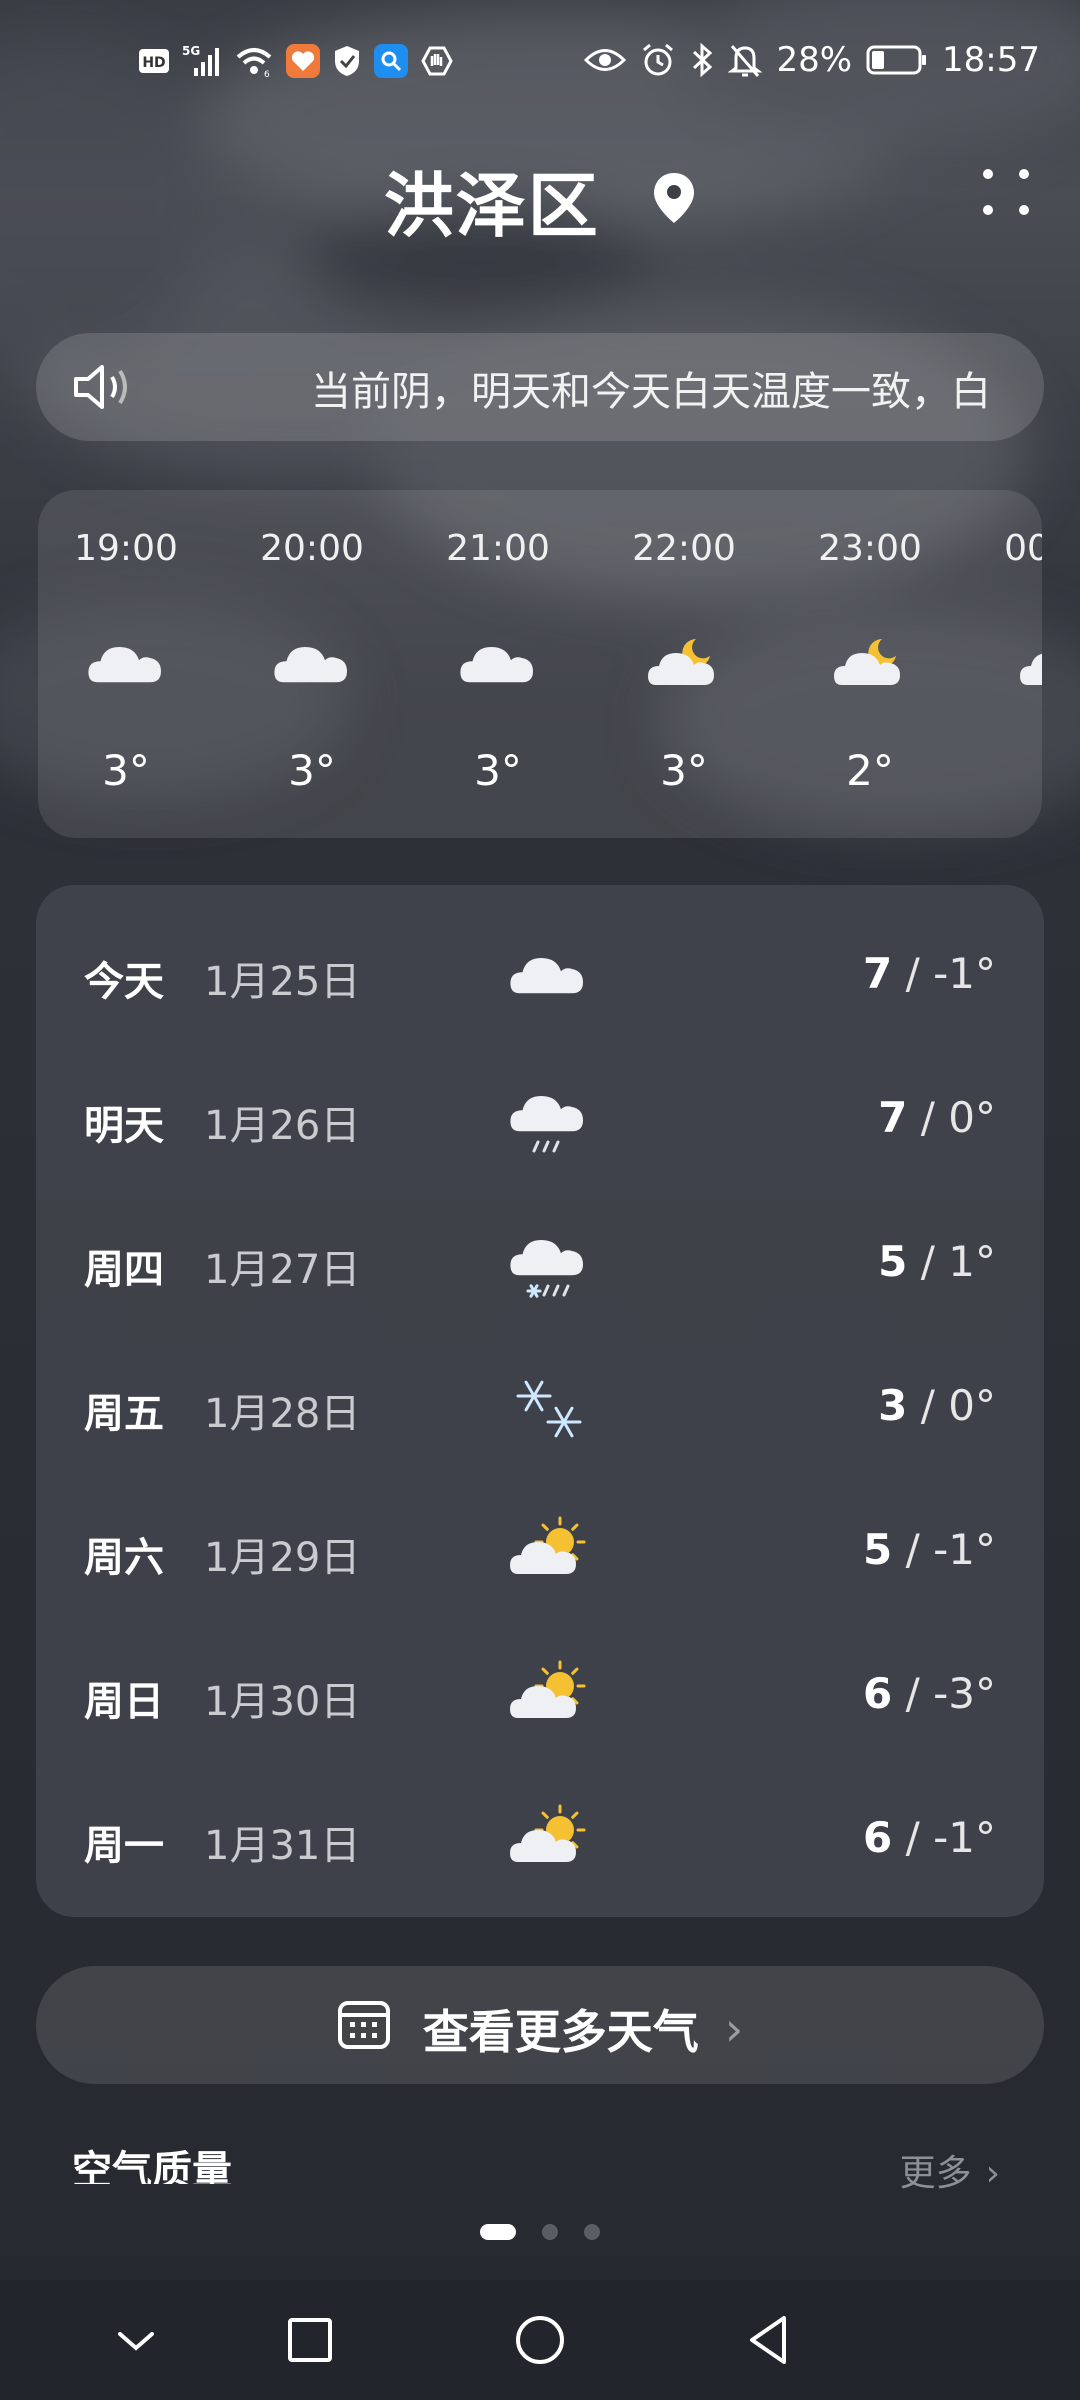 Image resolution: width=1080 pixels, height=2400 pixels. I want to click on daily-row: 今天 1月25日 7 / -1°, so click(540, 977).